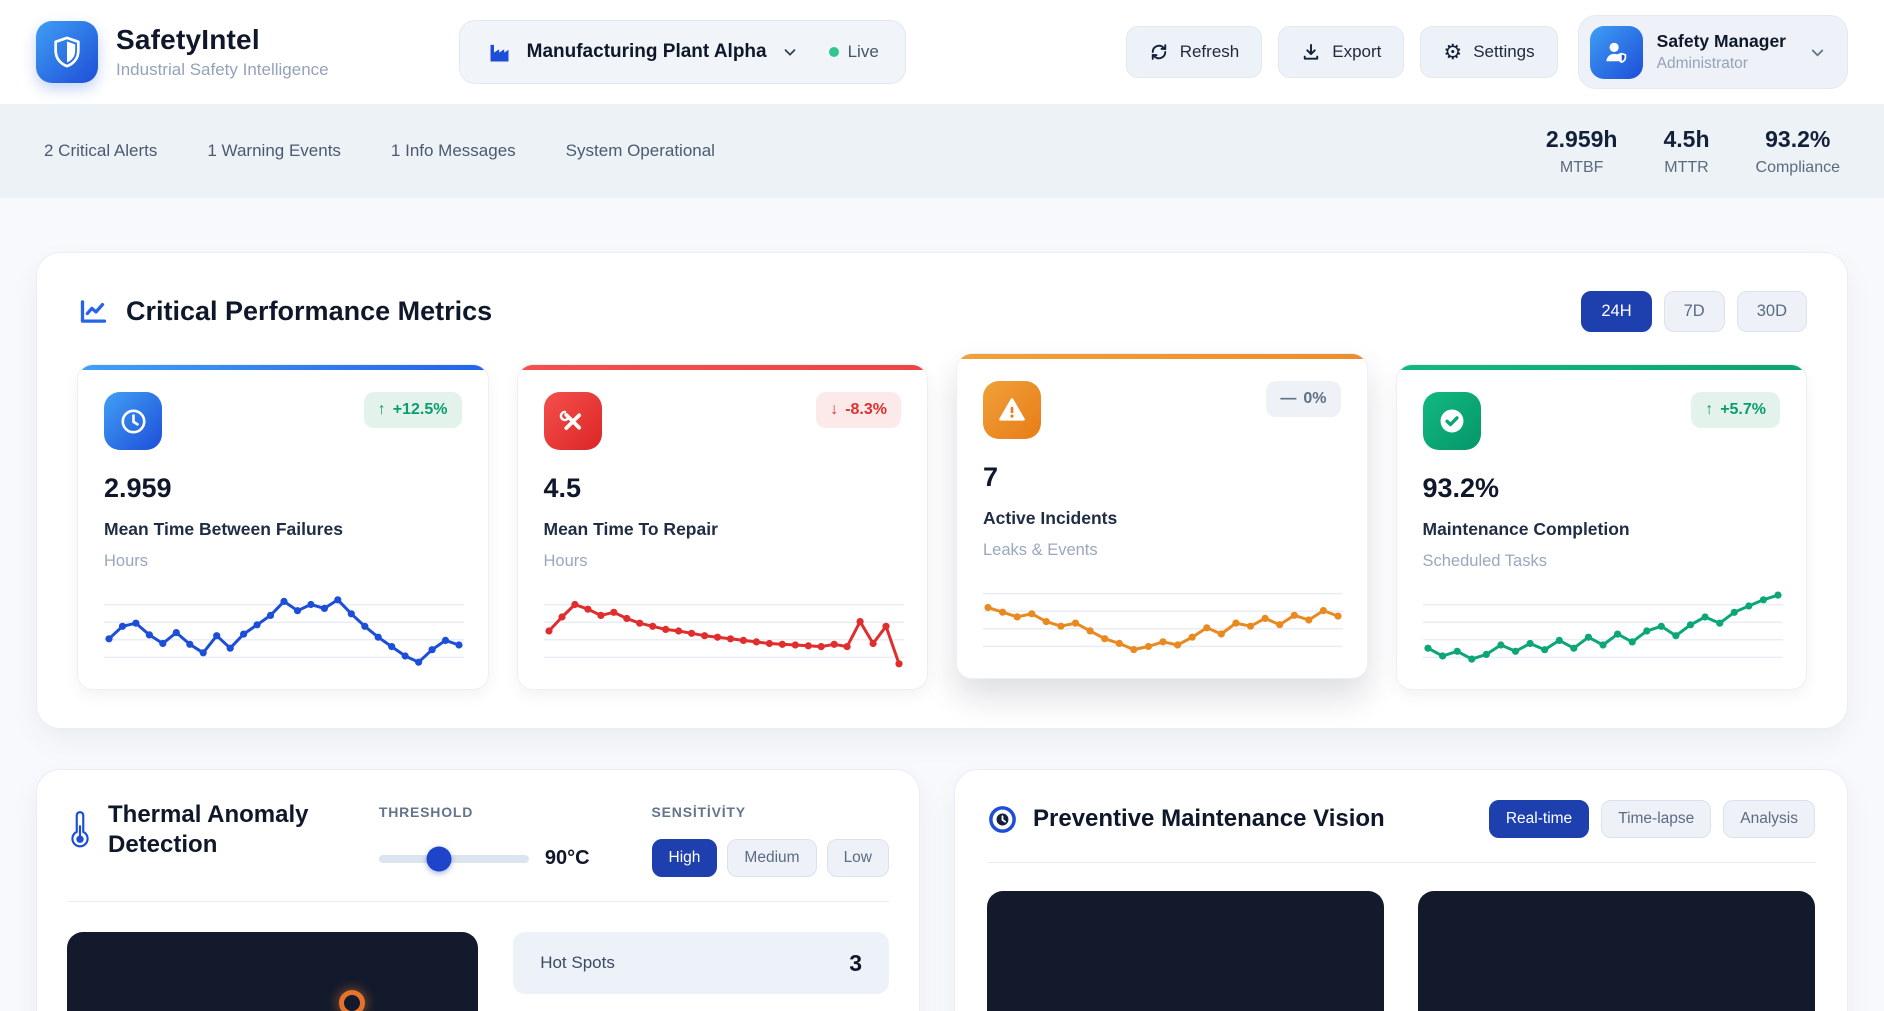 Image resolution: width=1884 pixels, height=1011 pixels. What do you see at coordinates (80, 826) in the screenshot?
I see `thermometer-icon` at bounding box center [80, 826].